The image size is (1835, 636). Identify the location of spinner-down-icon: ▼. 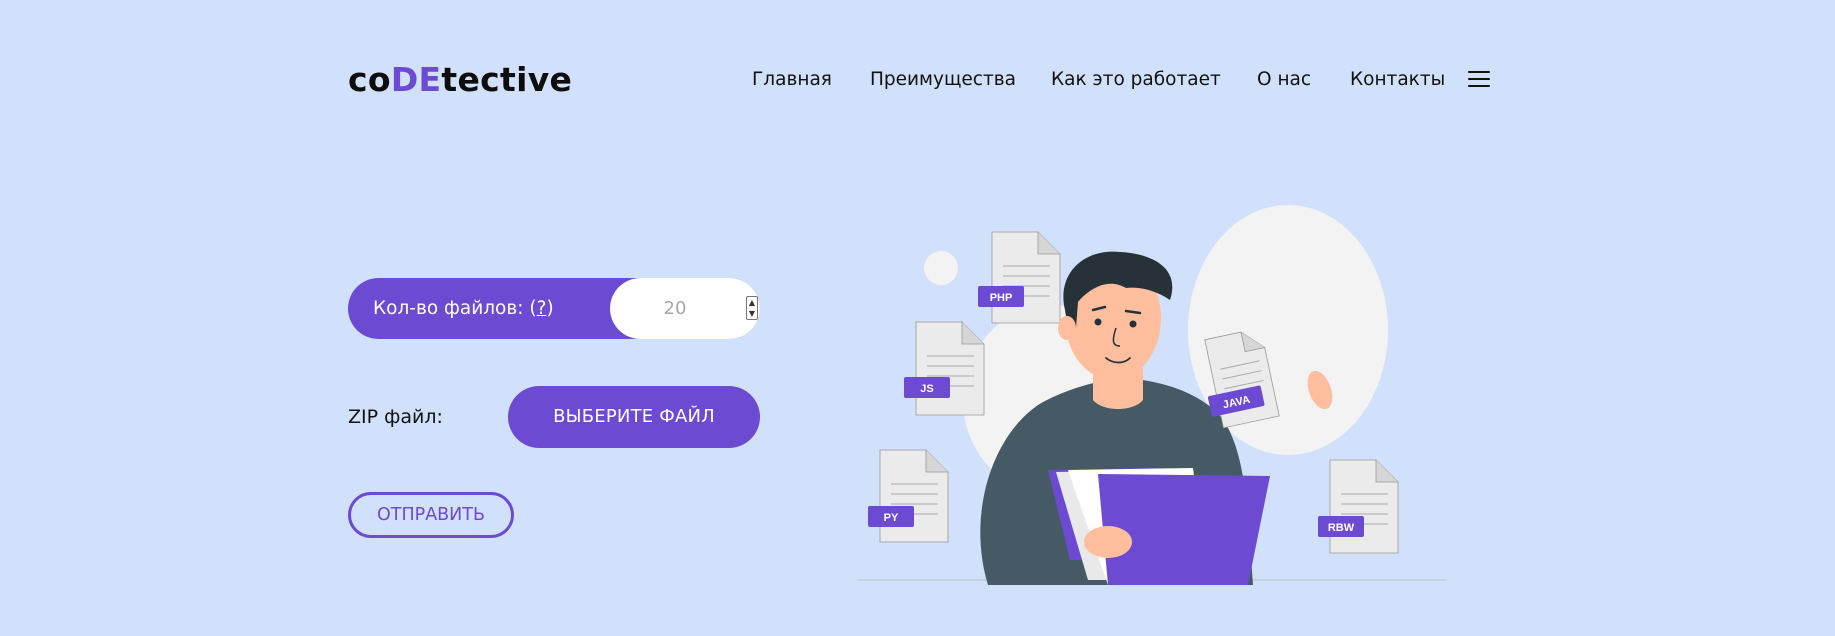
(752, 313).